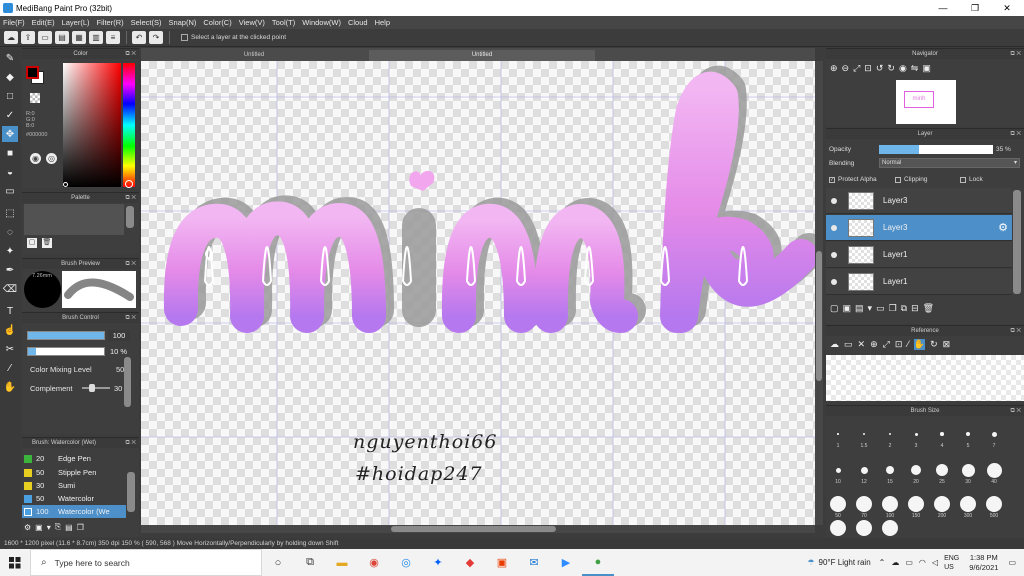 The height and width of the screenshot is (576, 1024). Describe the element at coordinates (79, 37) in the screenshot. I see `grid-icon: ▦` at that location.